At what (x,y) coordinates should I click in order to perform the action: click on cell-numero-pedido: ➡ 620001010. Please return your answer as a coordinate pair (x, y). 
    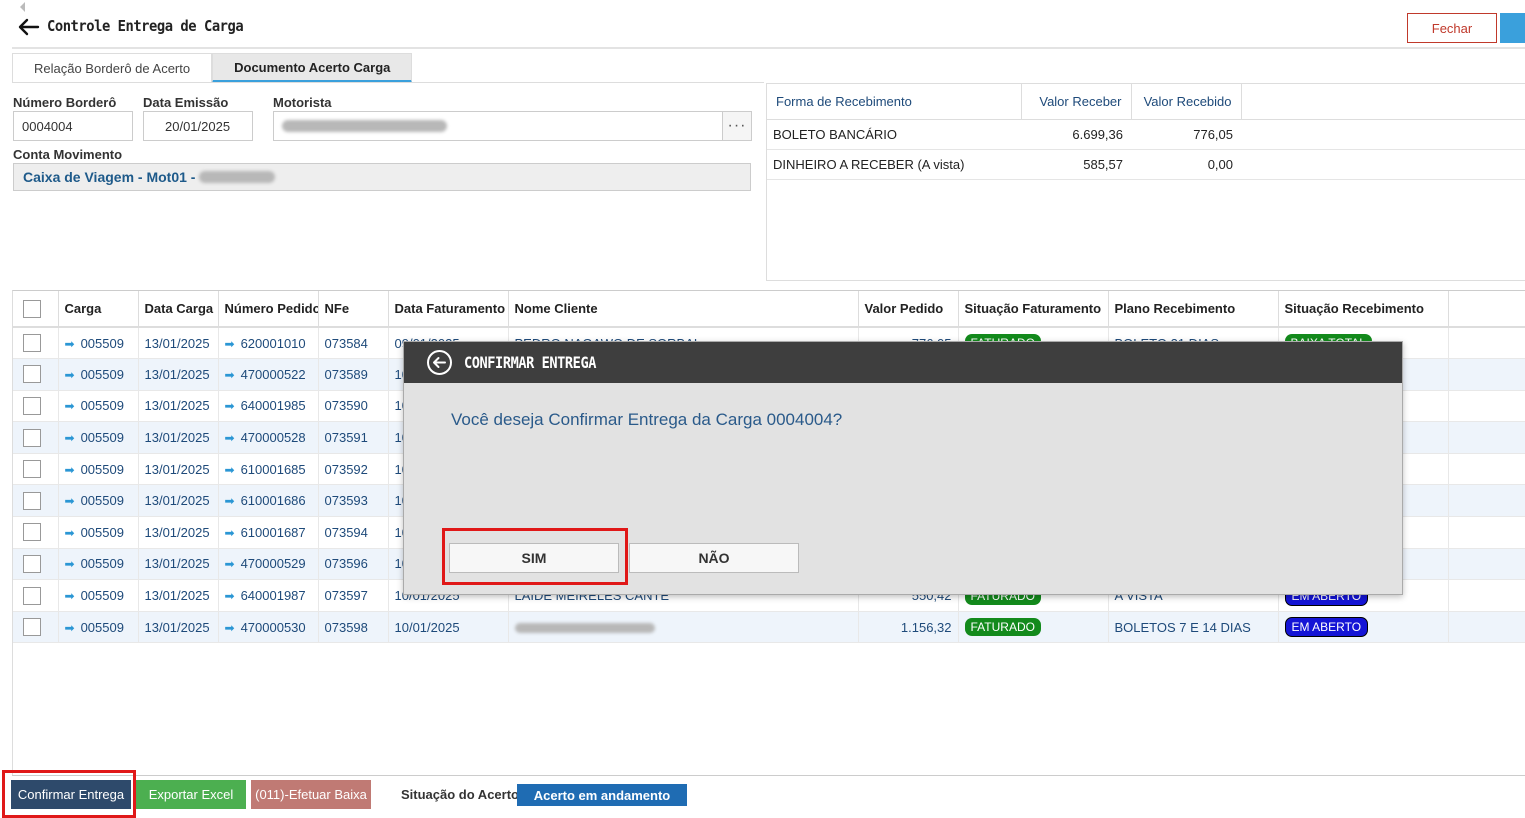
    Looking at the image, I should click on (268, 343).